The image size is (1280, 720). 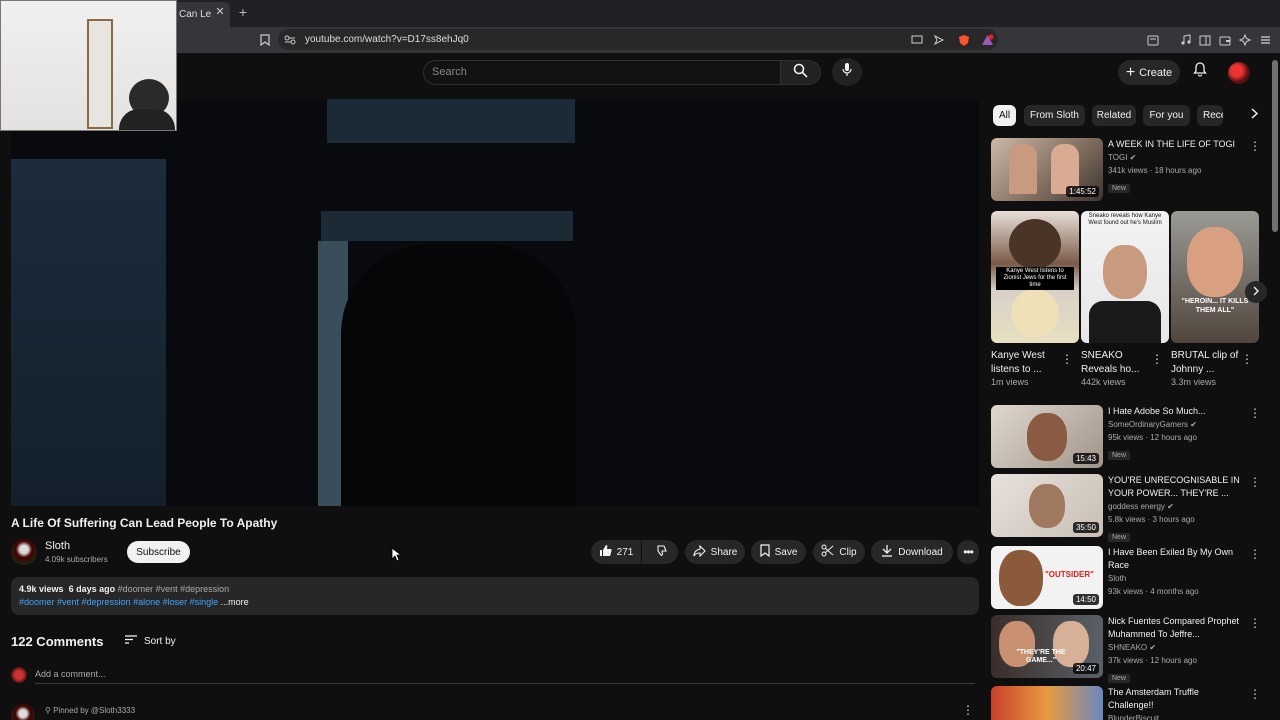 What do you see at coordinates (1047, 703) in the screenshot?
I see `video-thumbnail` at bounding box center [1047, 703].